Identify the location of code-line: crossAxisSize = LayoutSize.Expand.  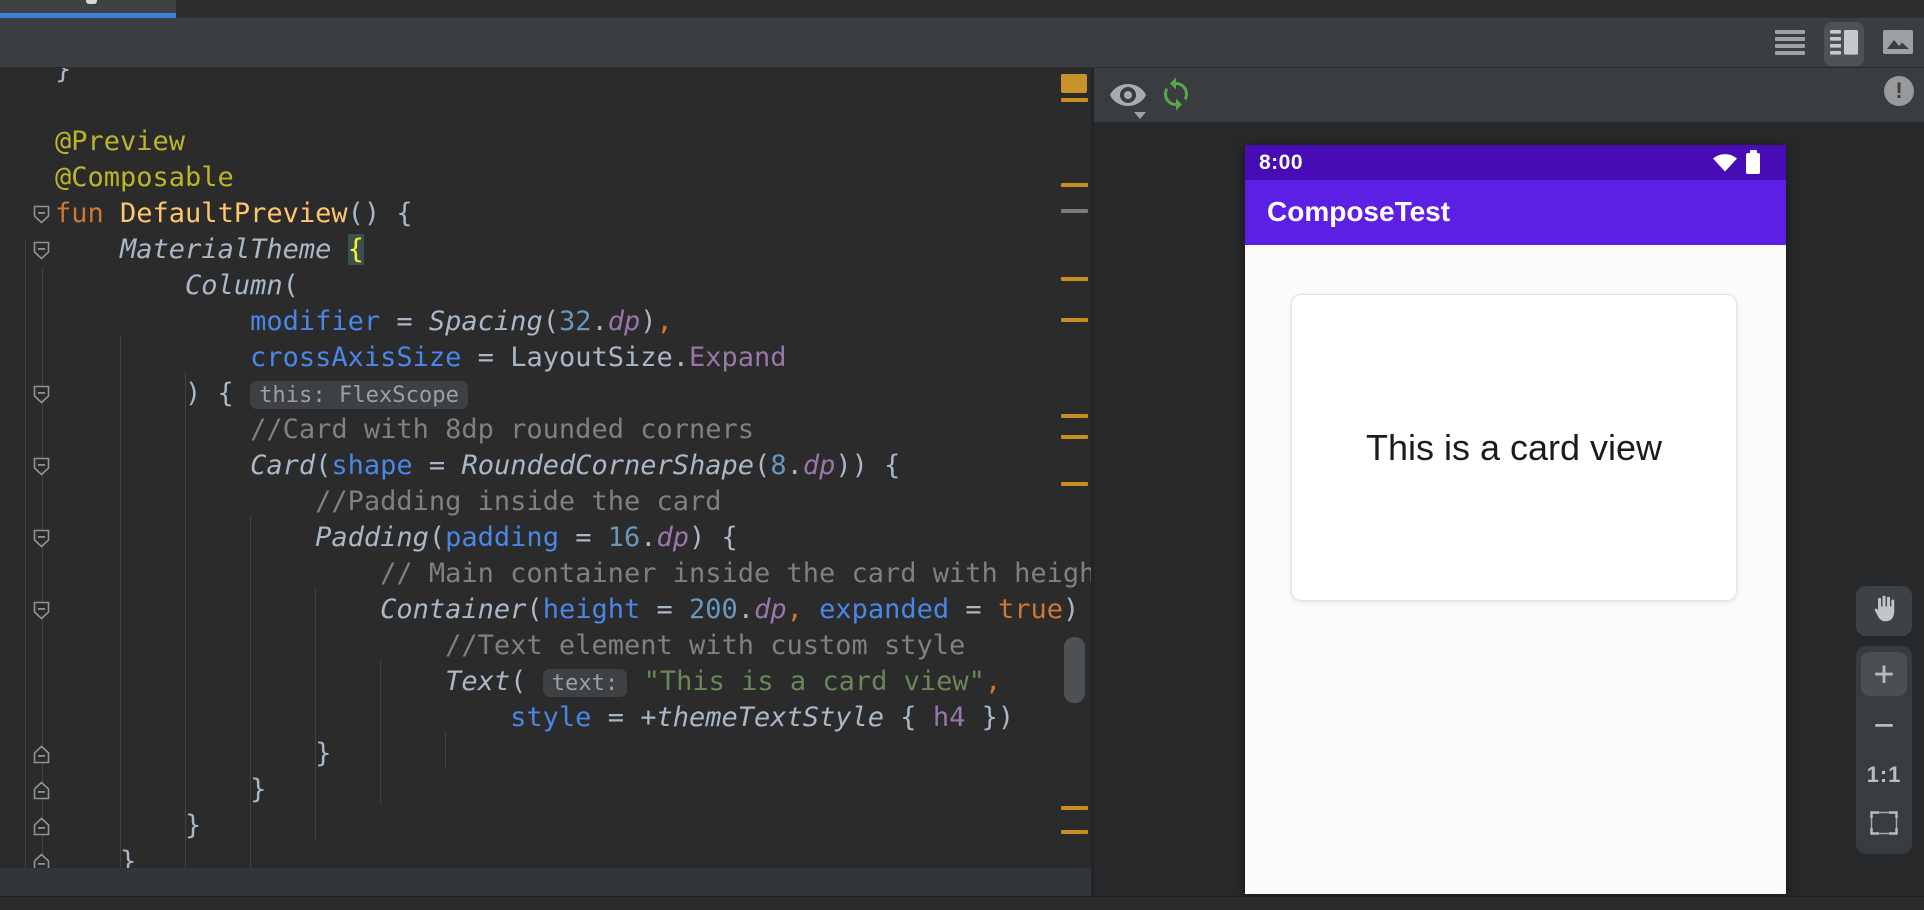
(518, 357).